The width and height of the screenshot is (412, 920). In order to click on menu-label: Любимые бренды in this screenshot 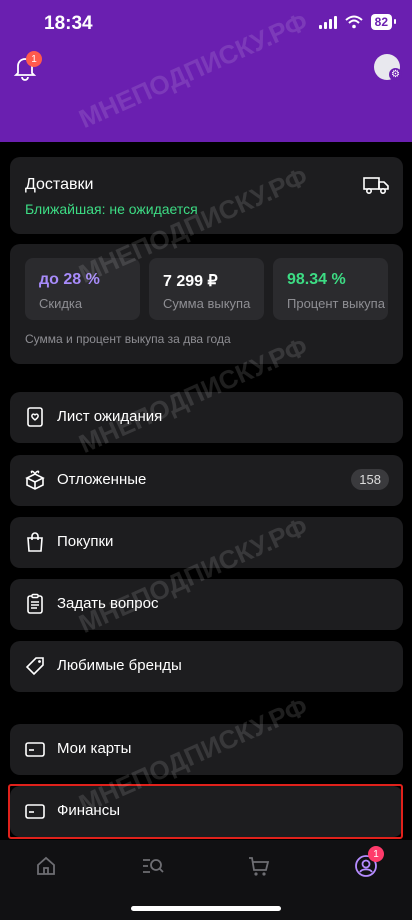, I will do `click(119, 665)`.